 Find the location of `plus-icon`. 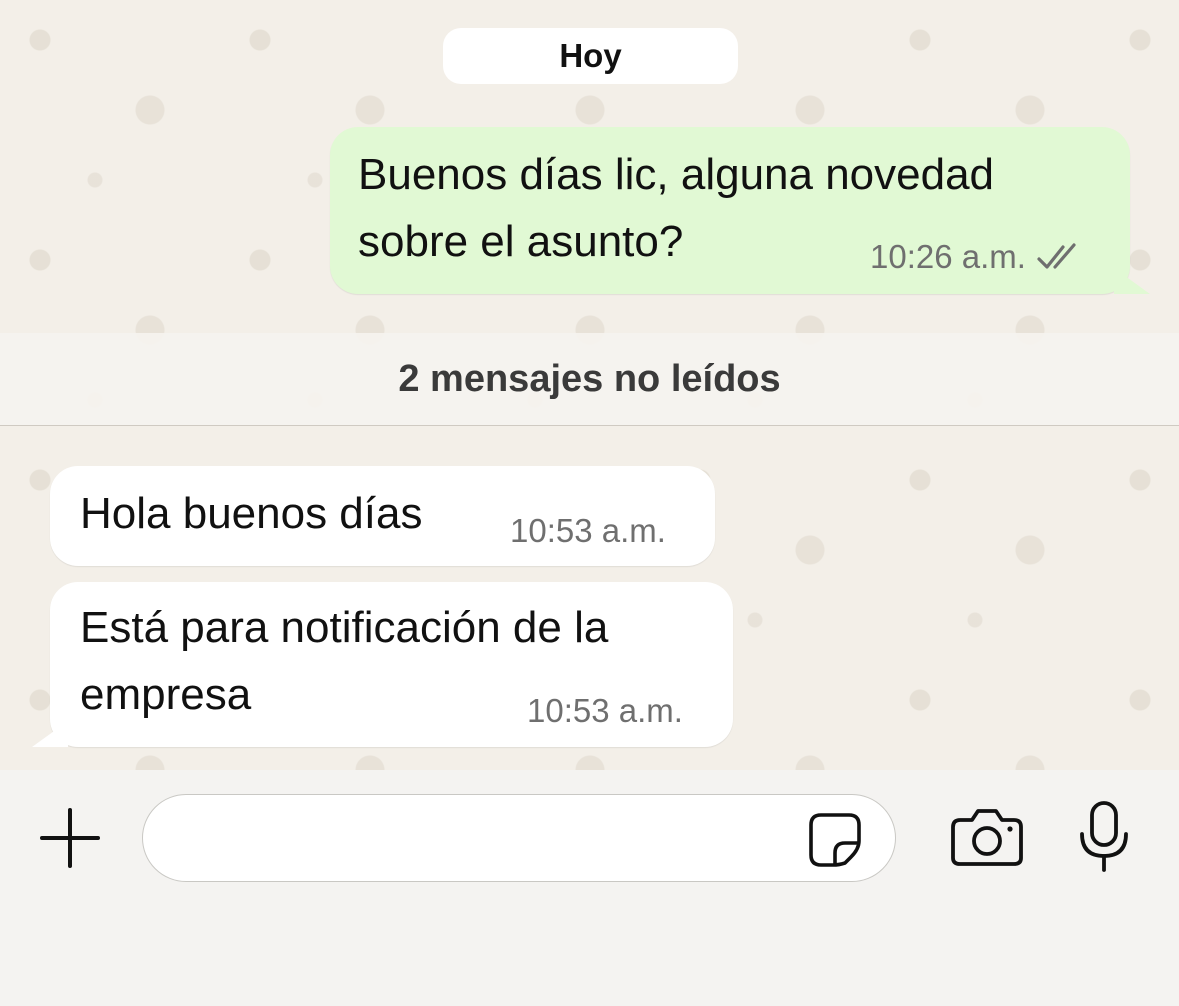

plus-icon is located at coordinates (70, 838).